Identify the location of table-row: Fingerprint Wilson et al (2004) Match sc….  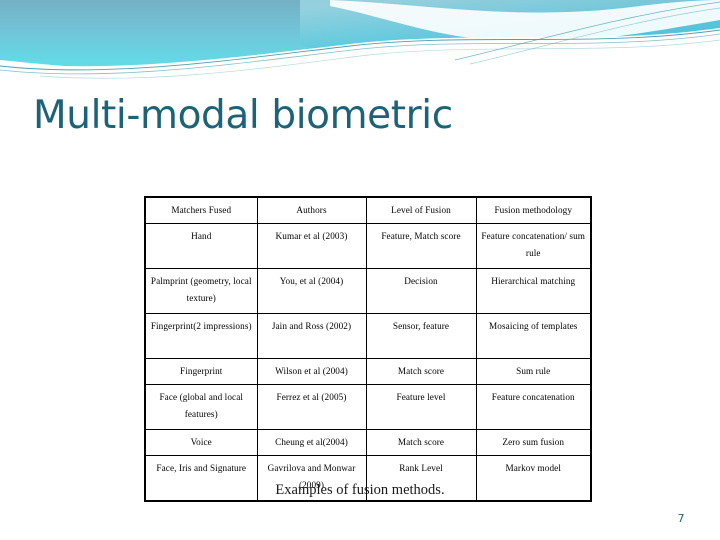
(368, 371).